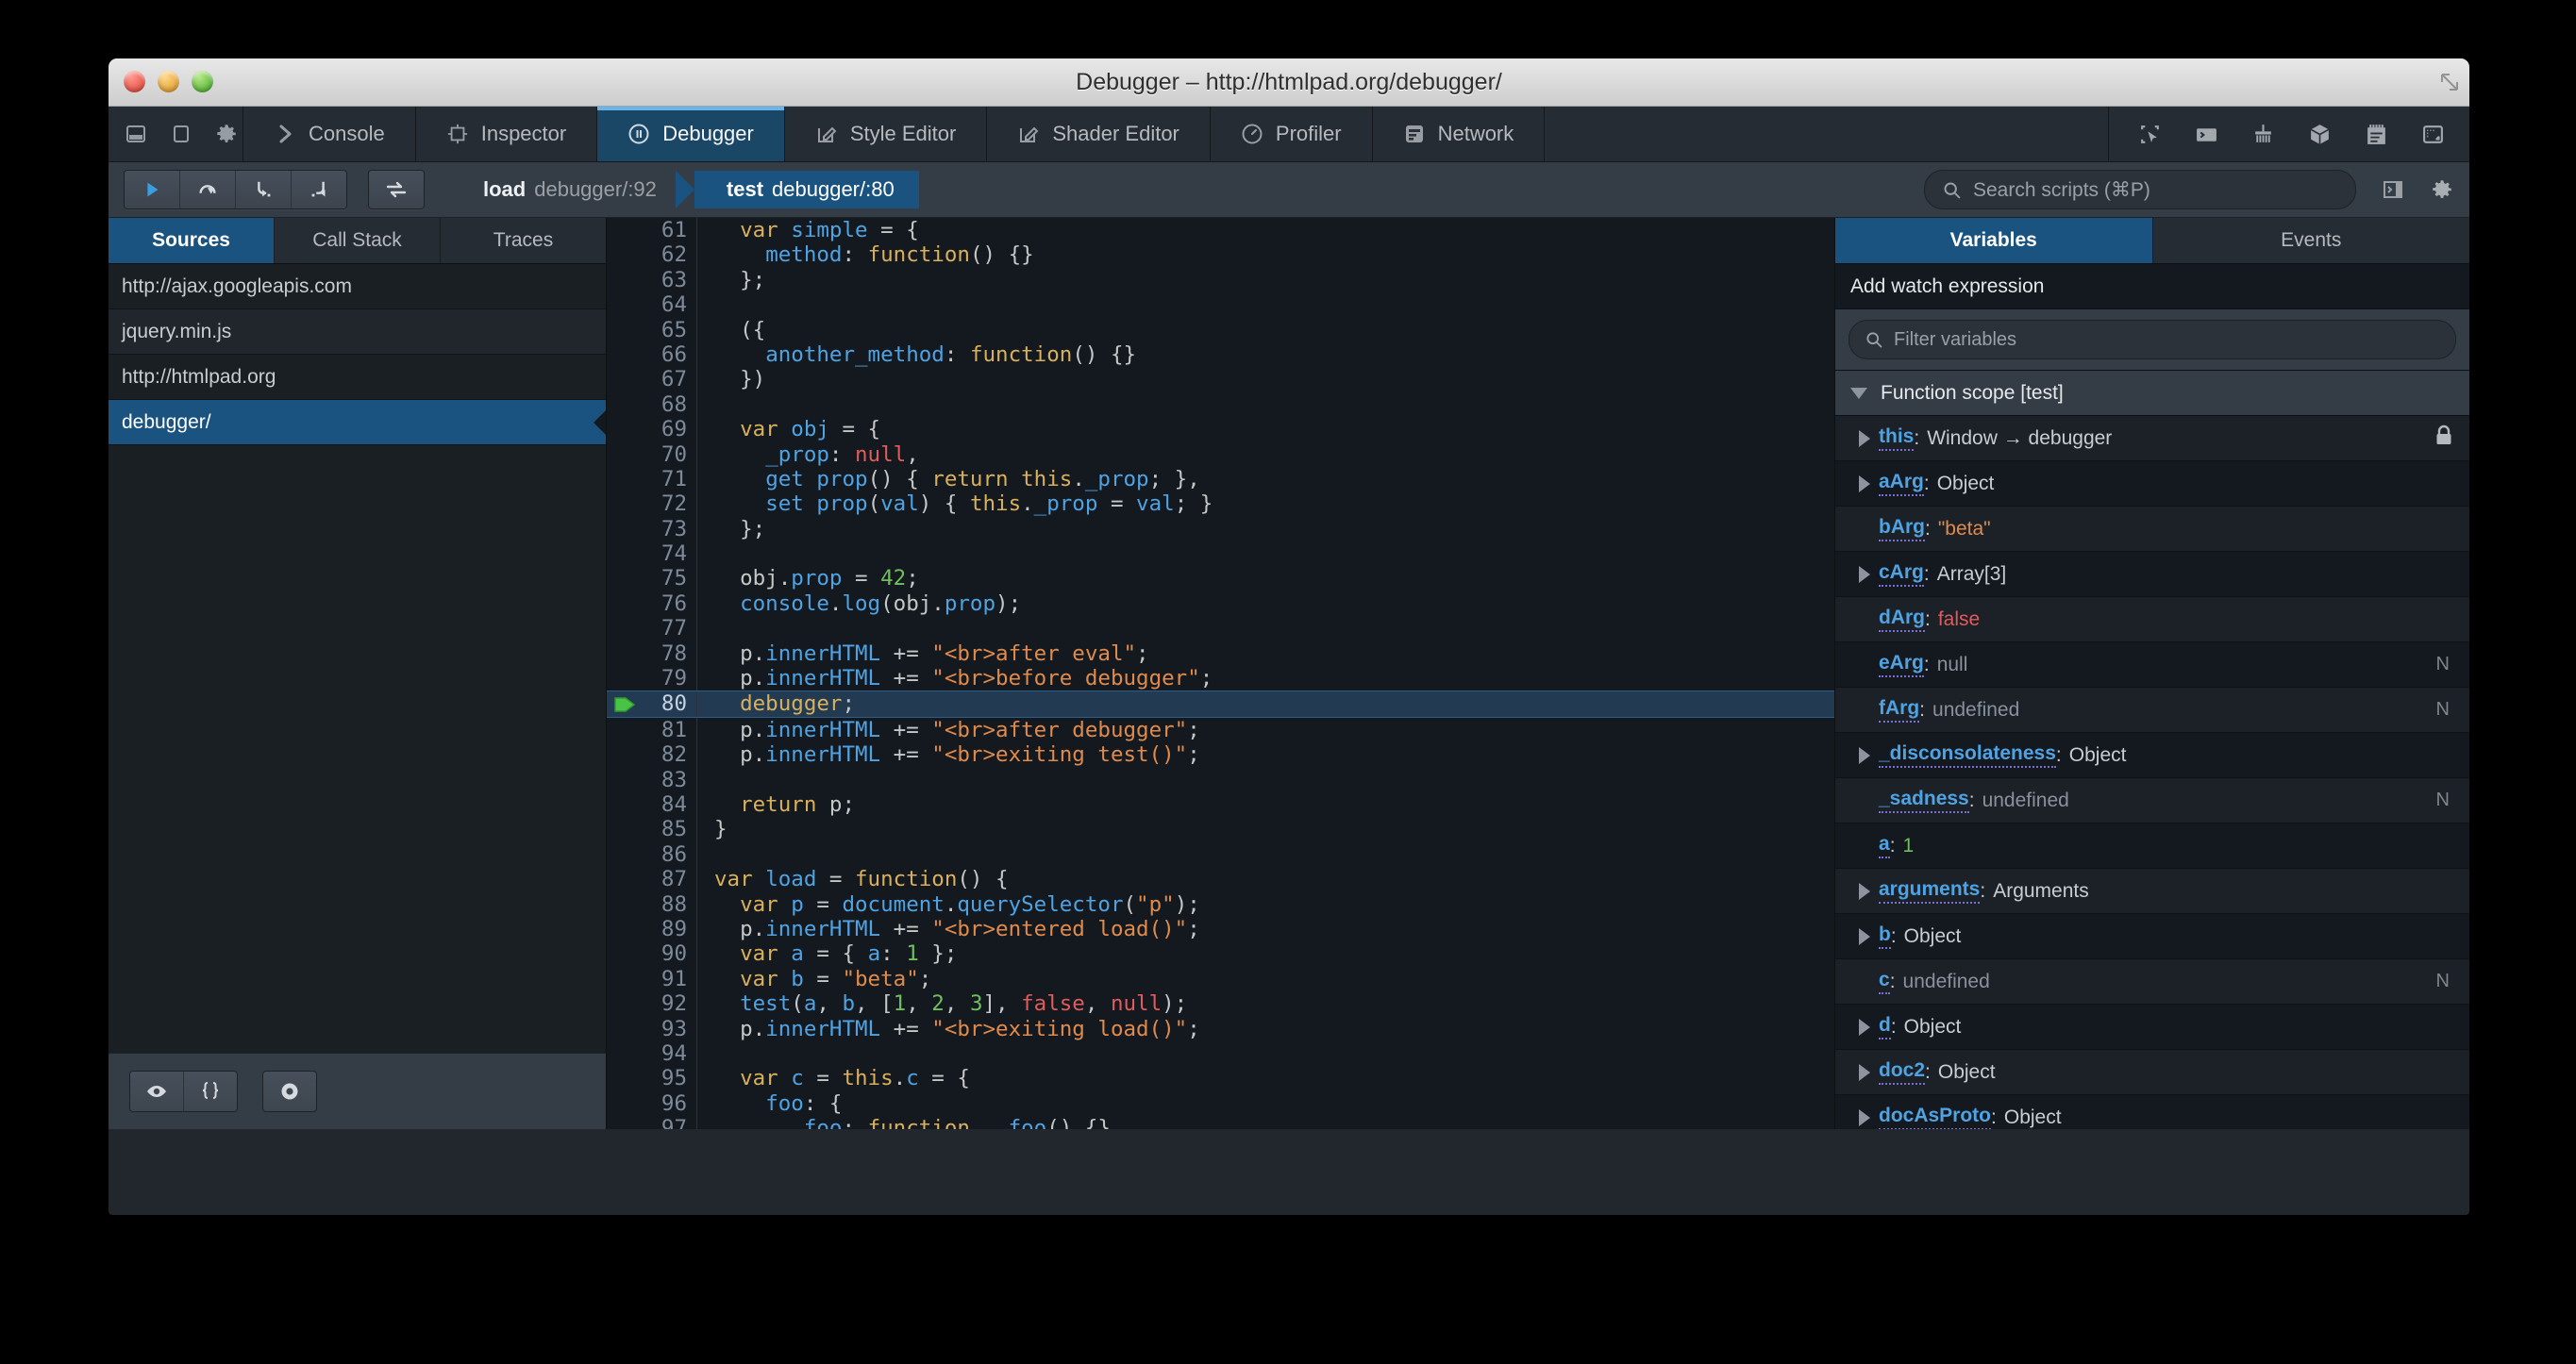  I want to click on step-out-button, so click(319, 189).